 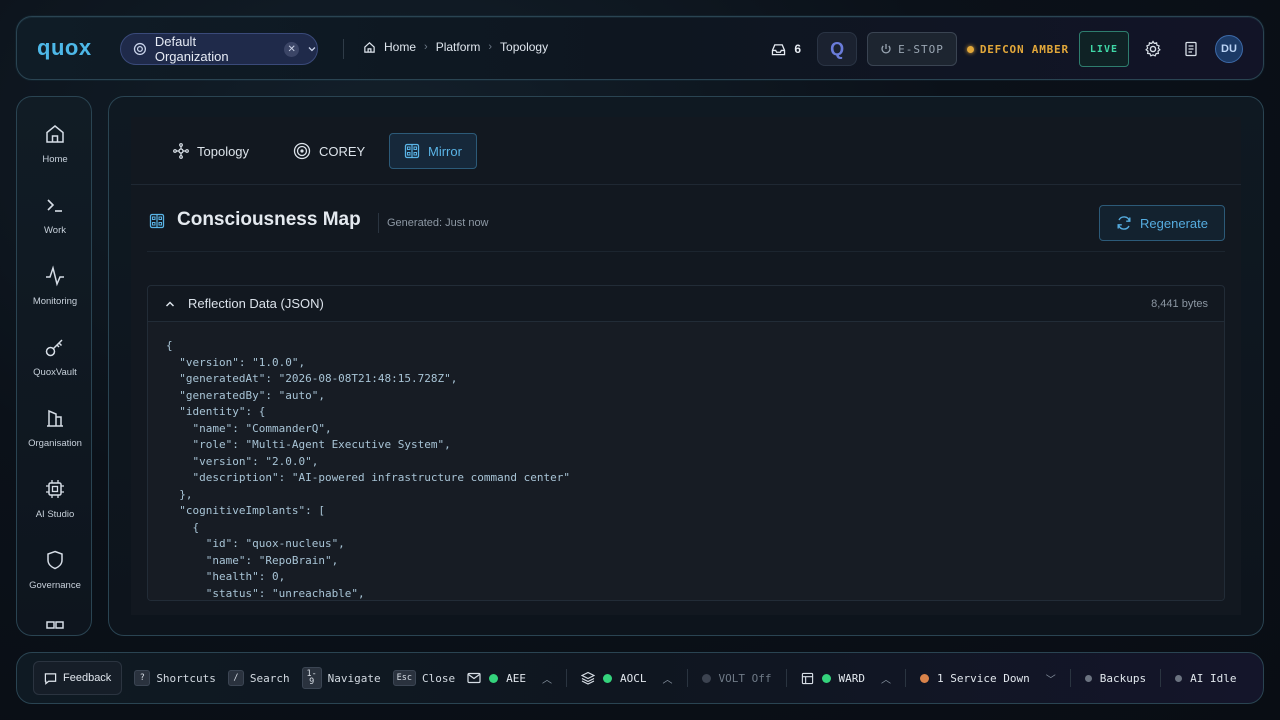 I want to click on shortcut-search: / Search, so click(x=258, y=678).